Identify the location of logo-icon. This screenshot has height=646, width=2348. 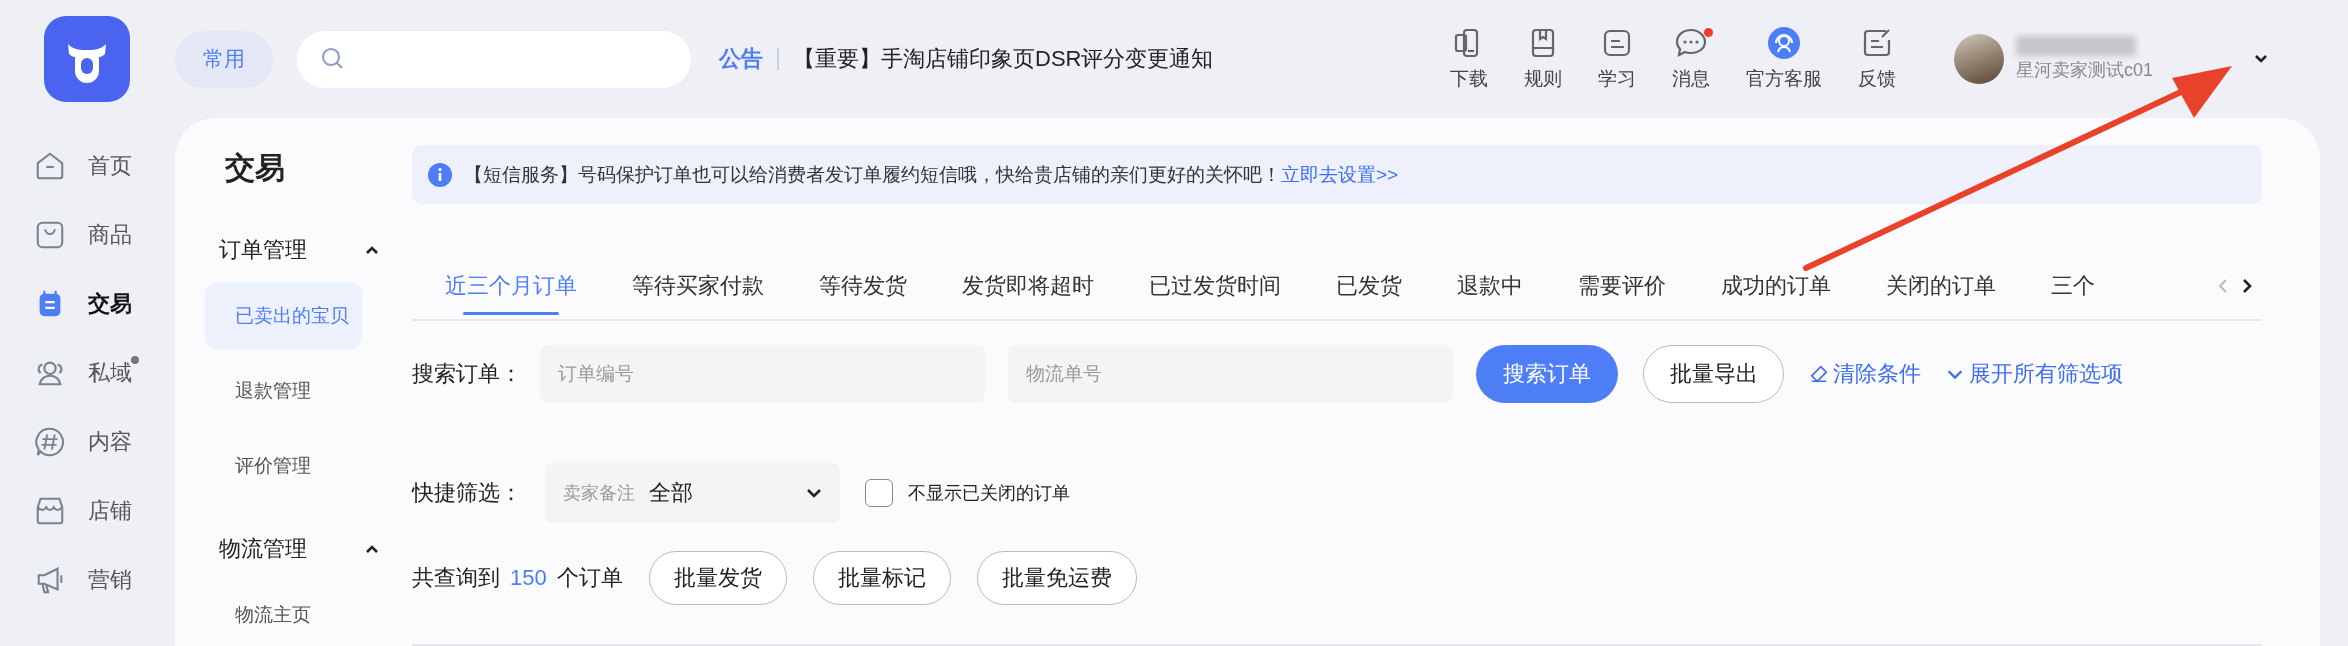
(87, 59).